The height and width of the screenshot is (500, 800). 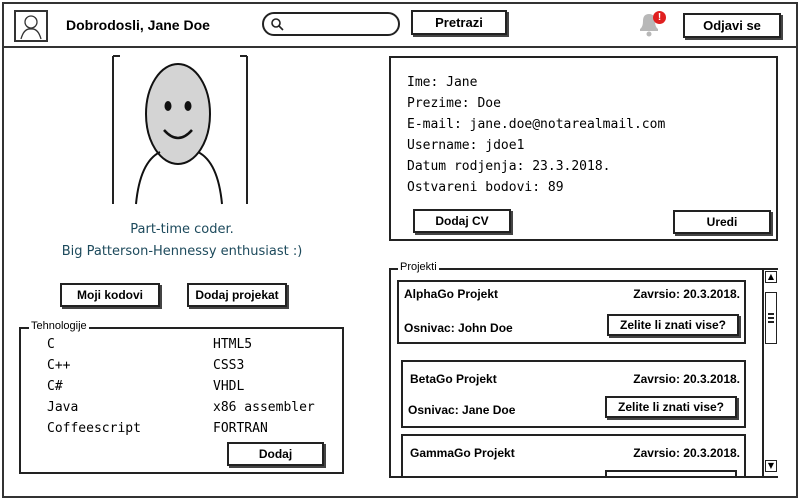 What do you see at coordinates (509, 166) in the screenshot?
I see `info-birth-date: Datum rodjenja: 23.3.2018.` at bounding box center [509, 166].